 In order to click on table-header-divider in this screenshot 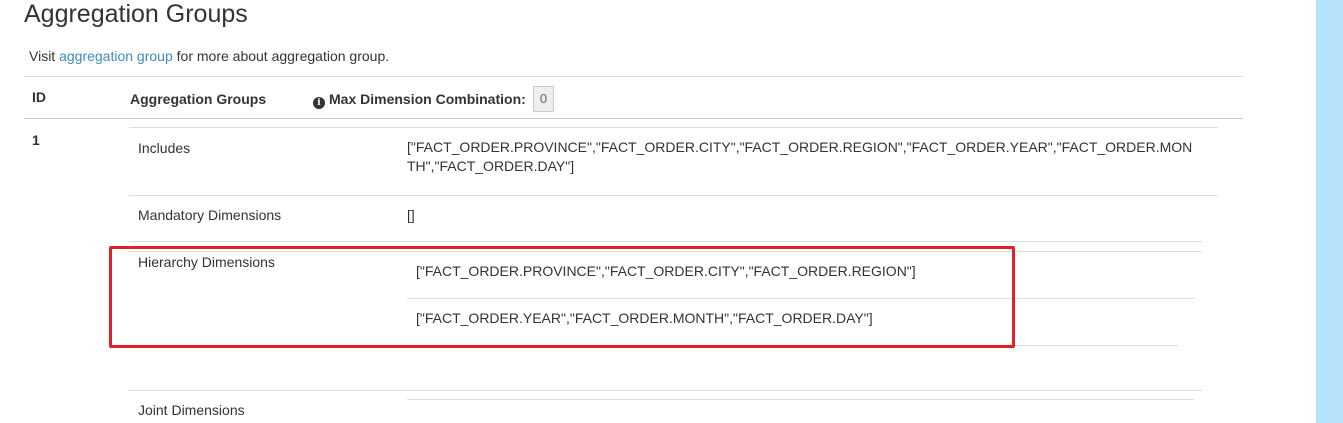, I will do `click(633, 118)`.